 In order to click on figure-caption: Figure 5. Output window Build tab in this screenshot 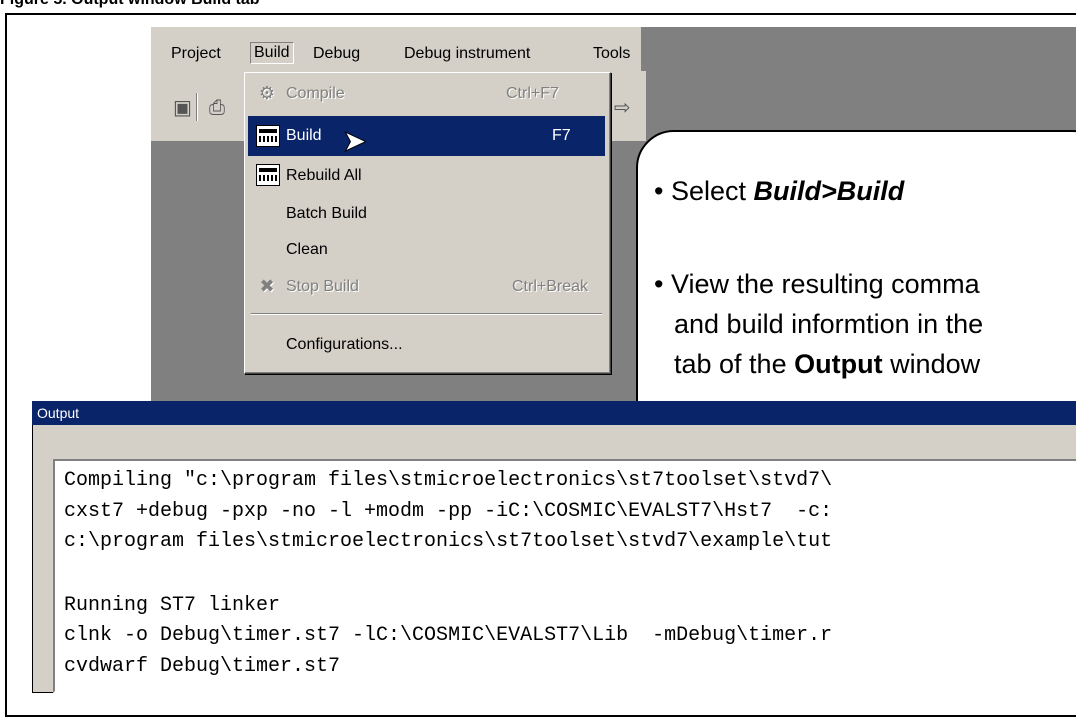, I will do `click(130, 4)`.